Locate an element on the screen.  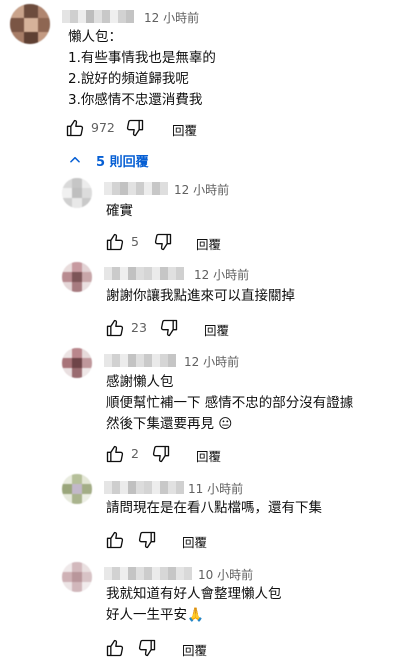
like-count: 2 is located at coordinates (135, 453).